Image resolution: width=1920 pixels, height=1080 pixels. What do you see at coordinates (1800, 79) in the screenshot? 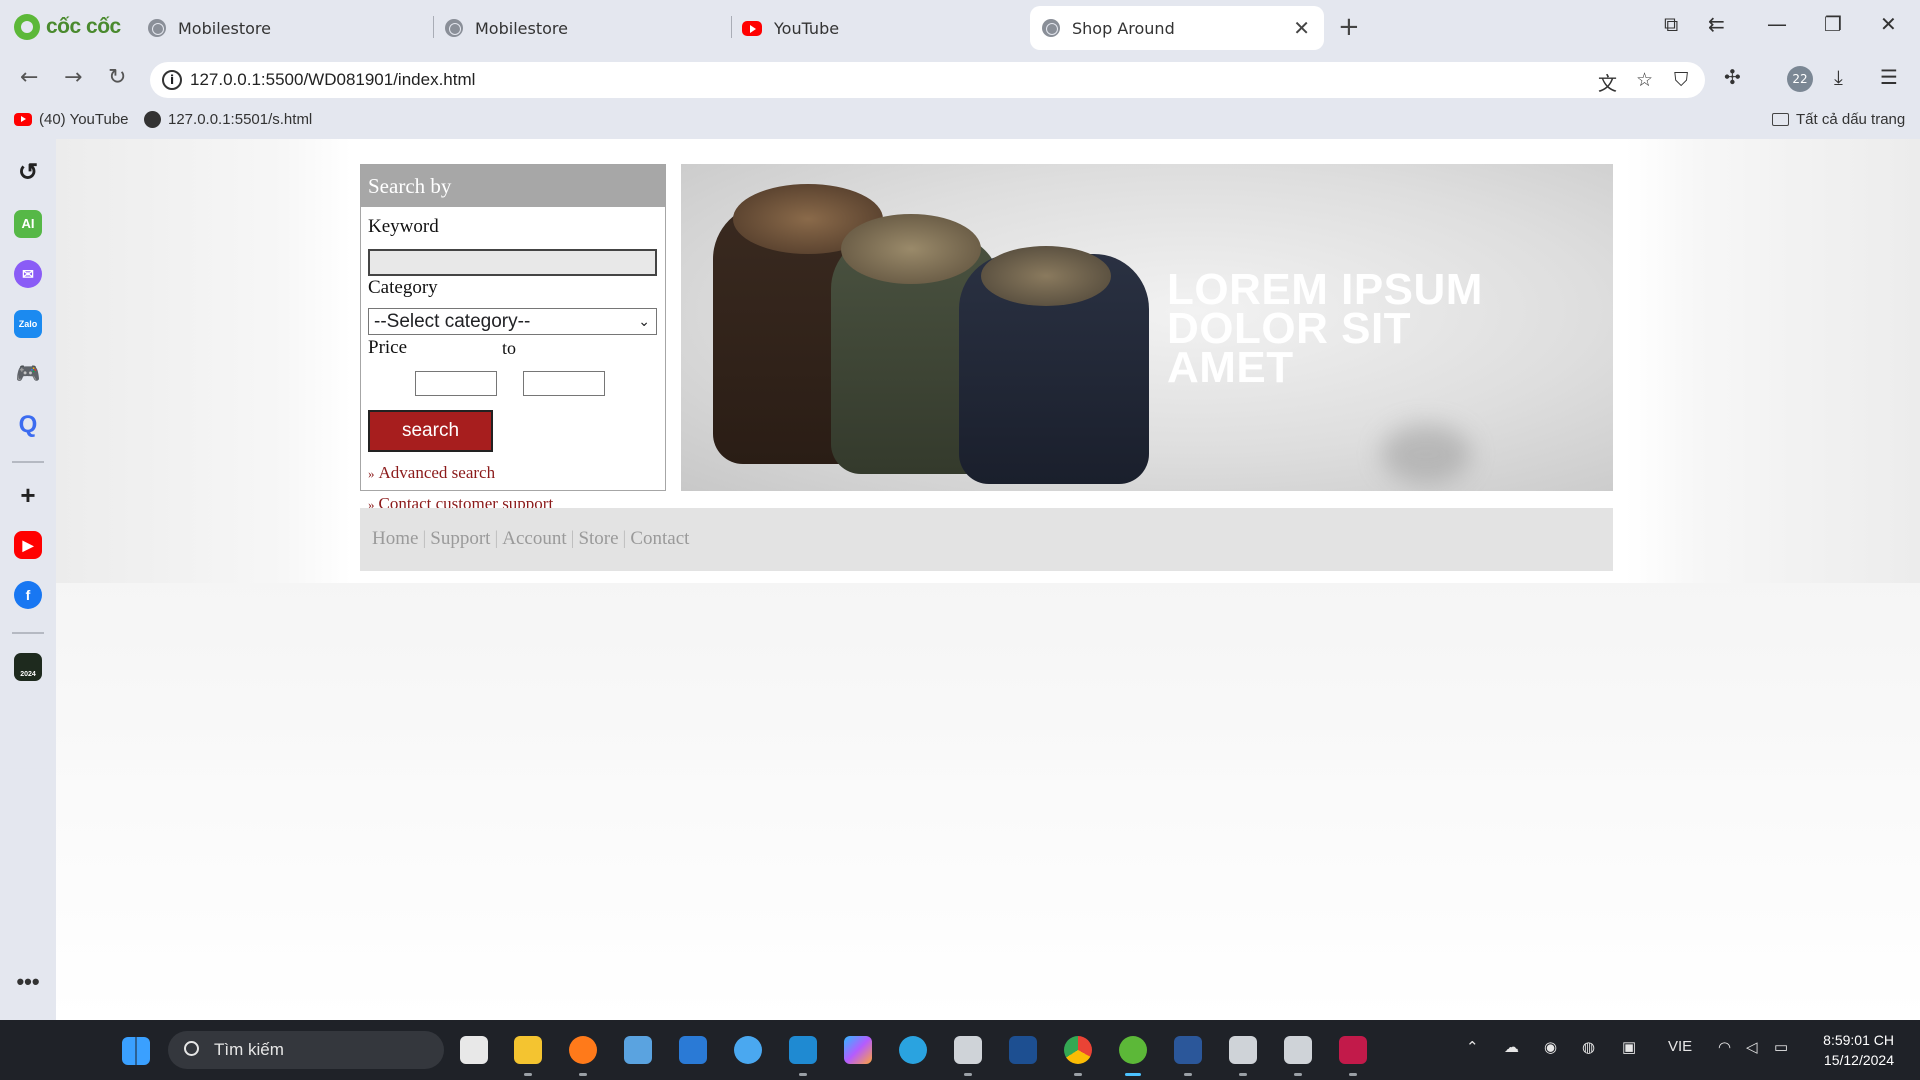
I see `profile-avatar: 22` at bounding box center [1800, 79].